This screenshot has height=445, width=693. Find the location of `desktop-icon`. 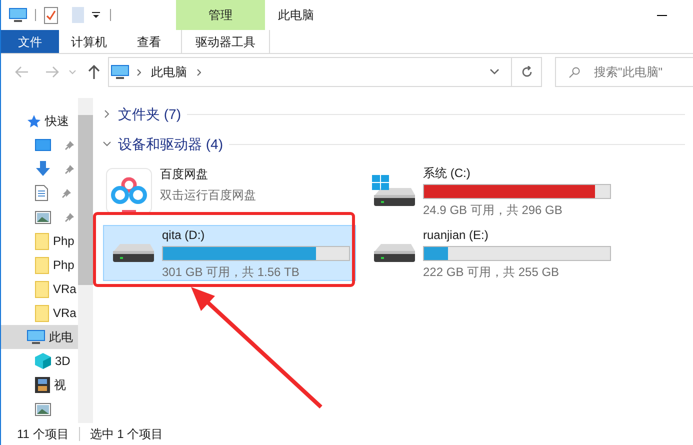

desktop-icon is located at coordinates (43, 145).